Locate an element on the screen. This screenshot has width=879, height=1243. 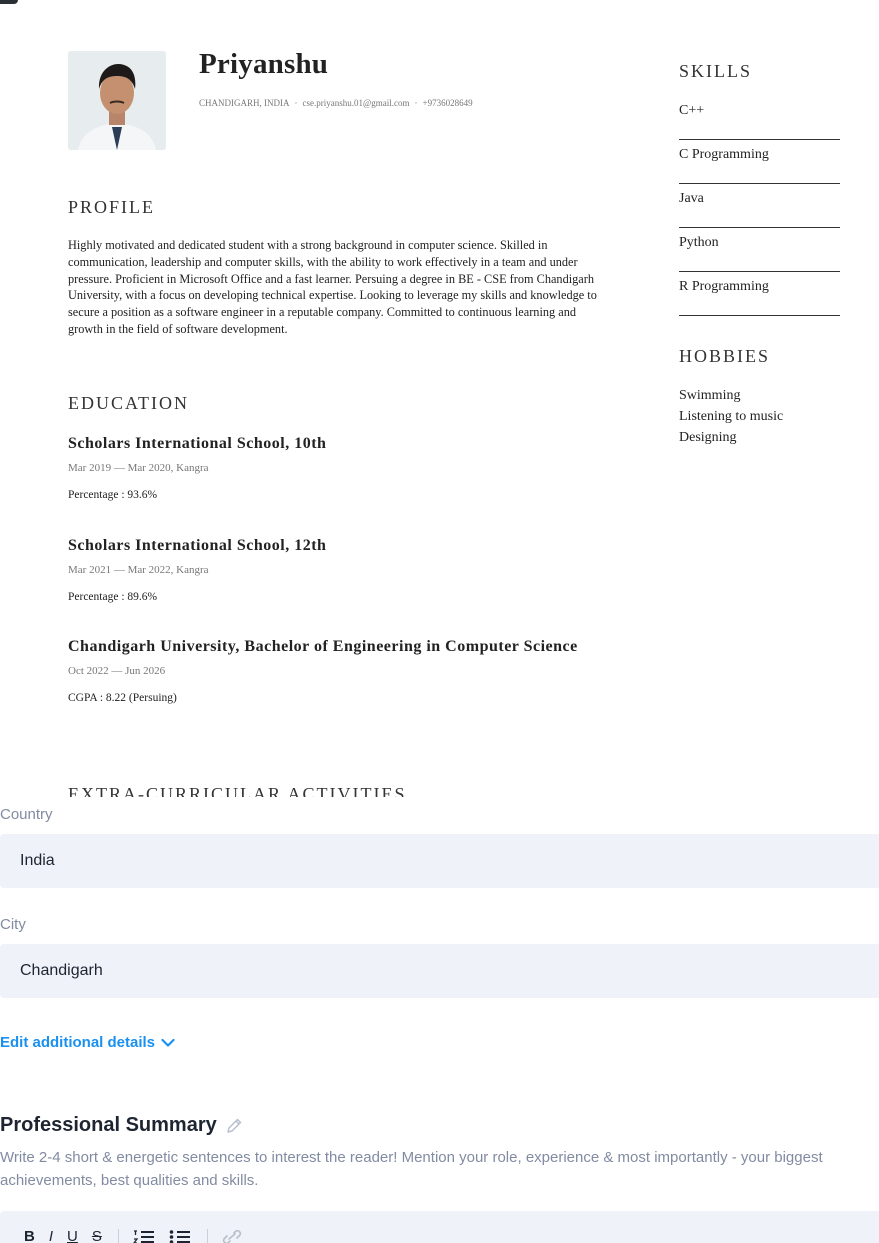
italic-button: I is located at coordinates (51, 1236).